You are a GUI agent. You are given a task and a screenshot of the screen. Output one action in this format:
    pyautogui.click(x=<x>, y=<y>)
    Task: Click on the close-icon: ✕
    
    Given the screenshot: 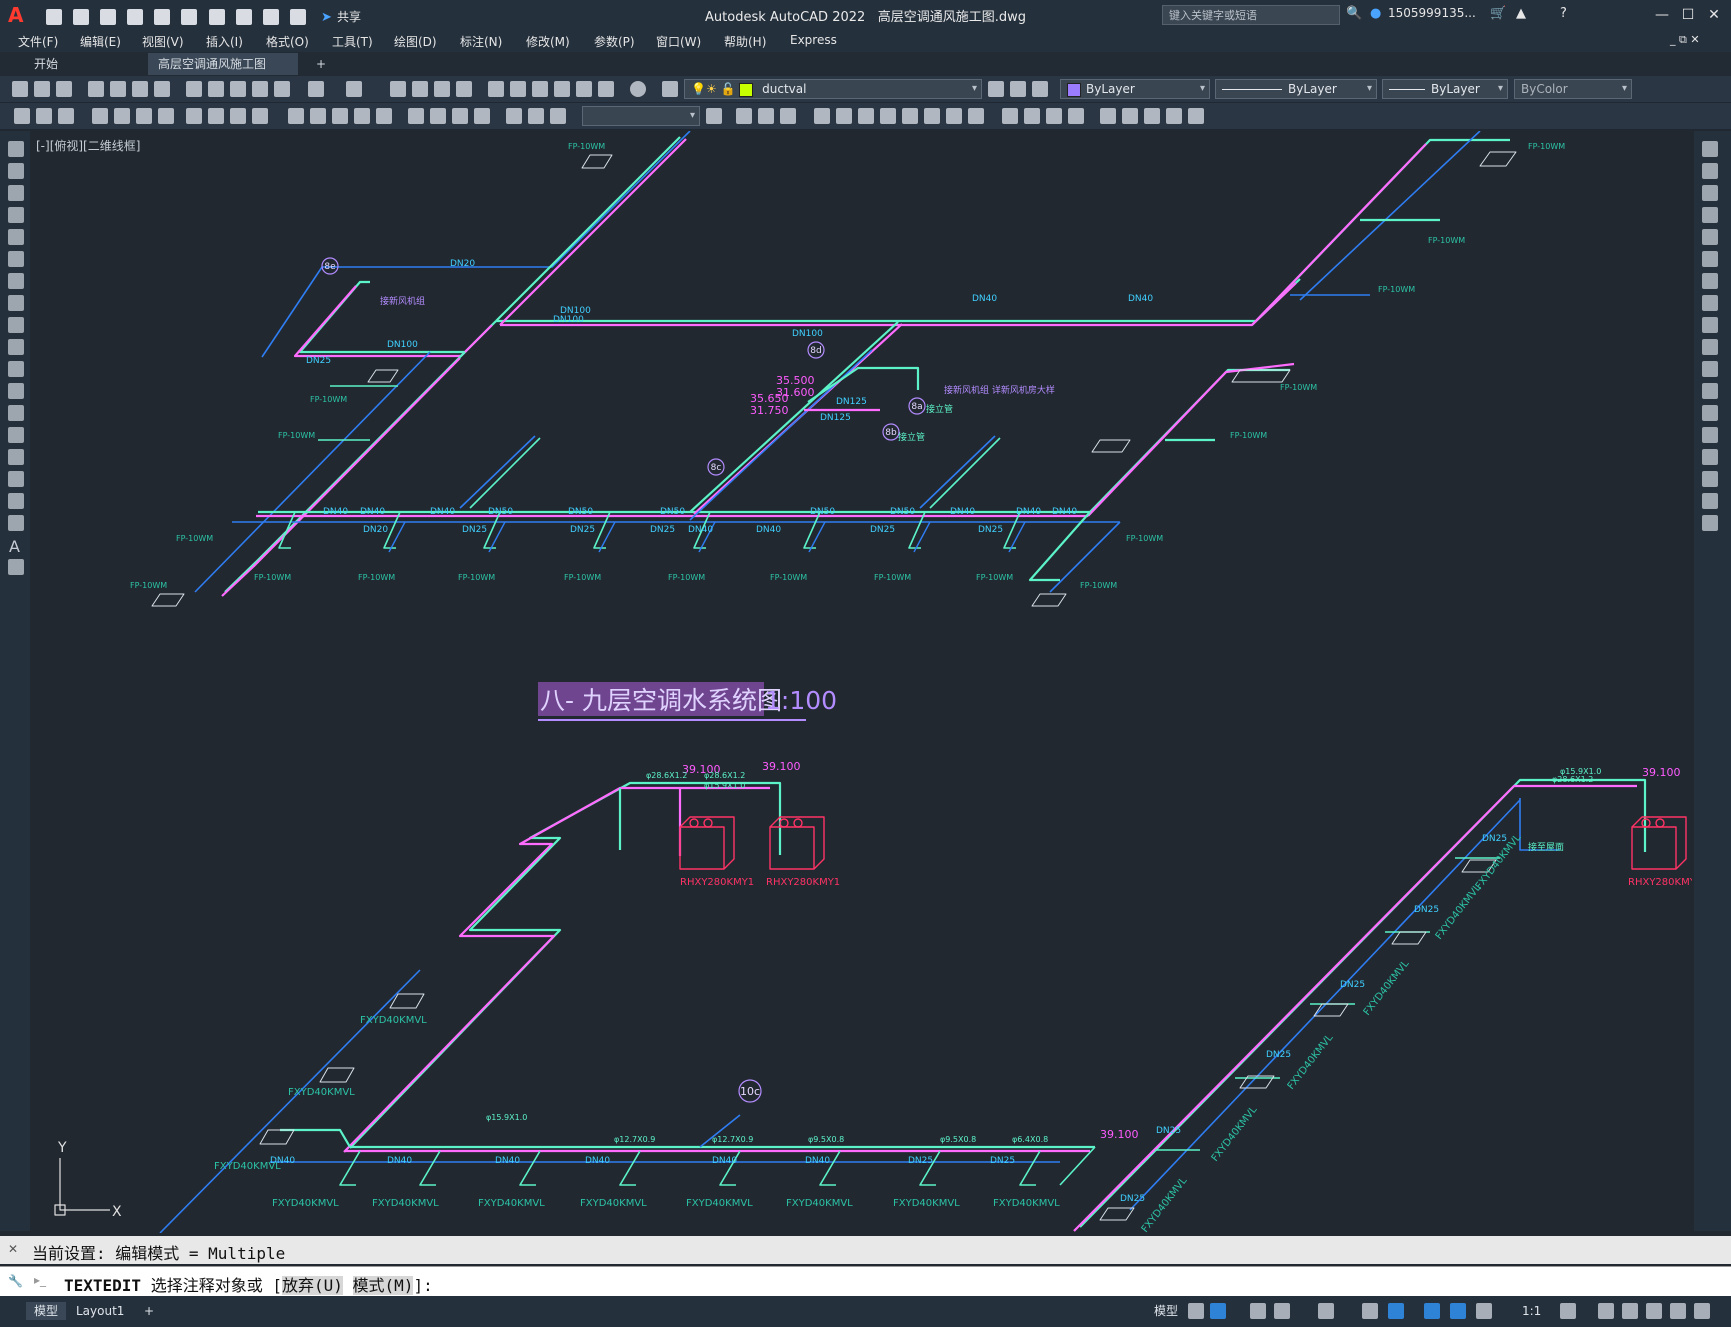 What is the action you would take?
    pyautogui.click(x=13, y=1249)
    